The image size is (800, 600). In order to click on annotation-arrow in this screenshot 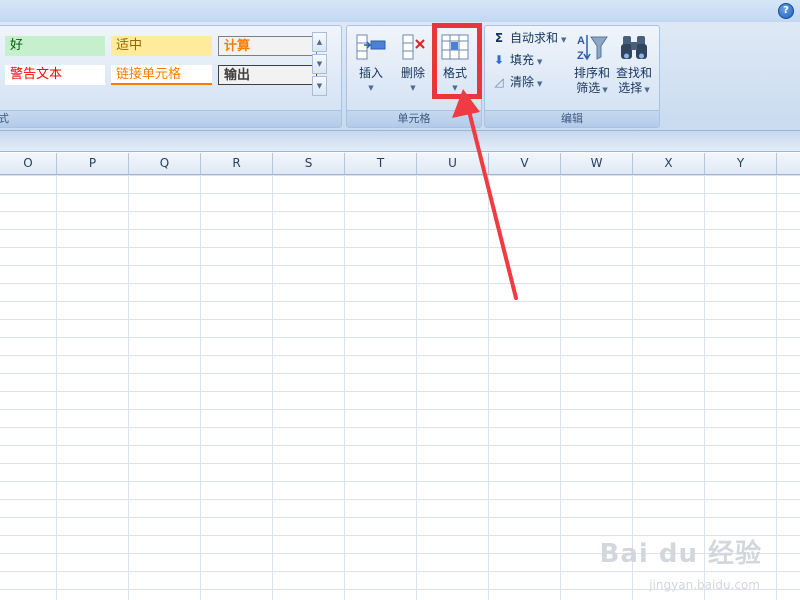, I will do `click(485, 194)`.